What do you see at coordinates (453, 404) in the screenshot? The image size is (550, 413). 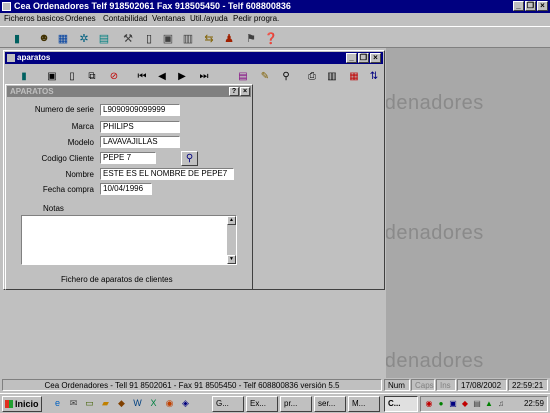 I see `tray-icon: ▣` at bounding box center [453, 404].